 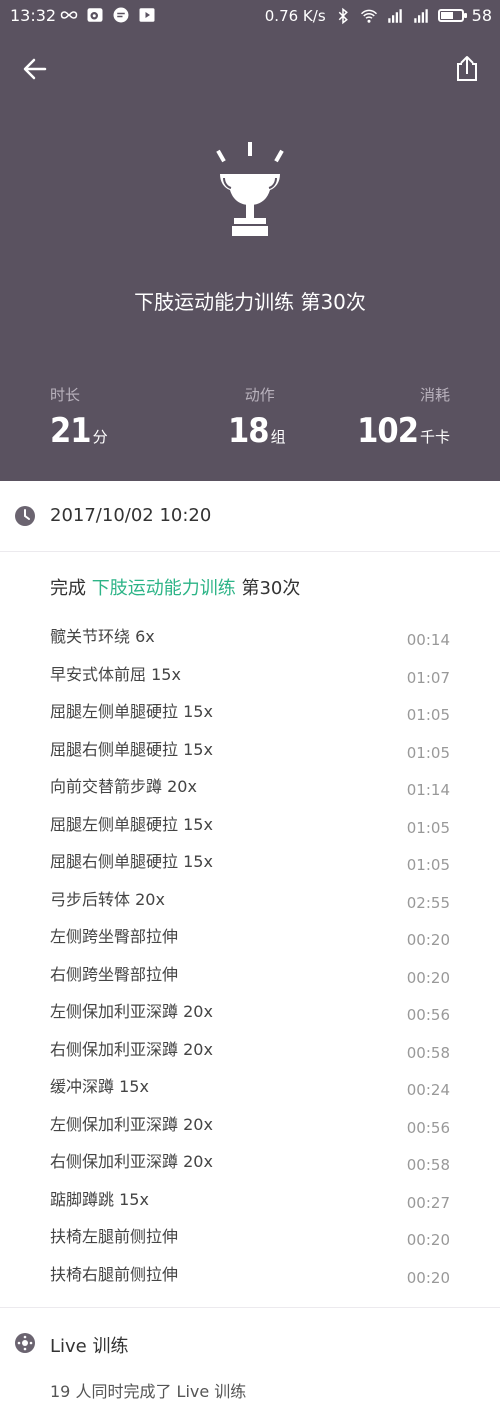 I want to click on notification-icons, so click(x=108, y=15).